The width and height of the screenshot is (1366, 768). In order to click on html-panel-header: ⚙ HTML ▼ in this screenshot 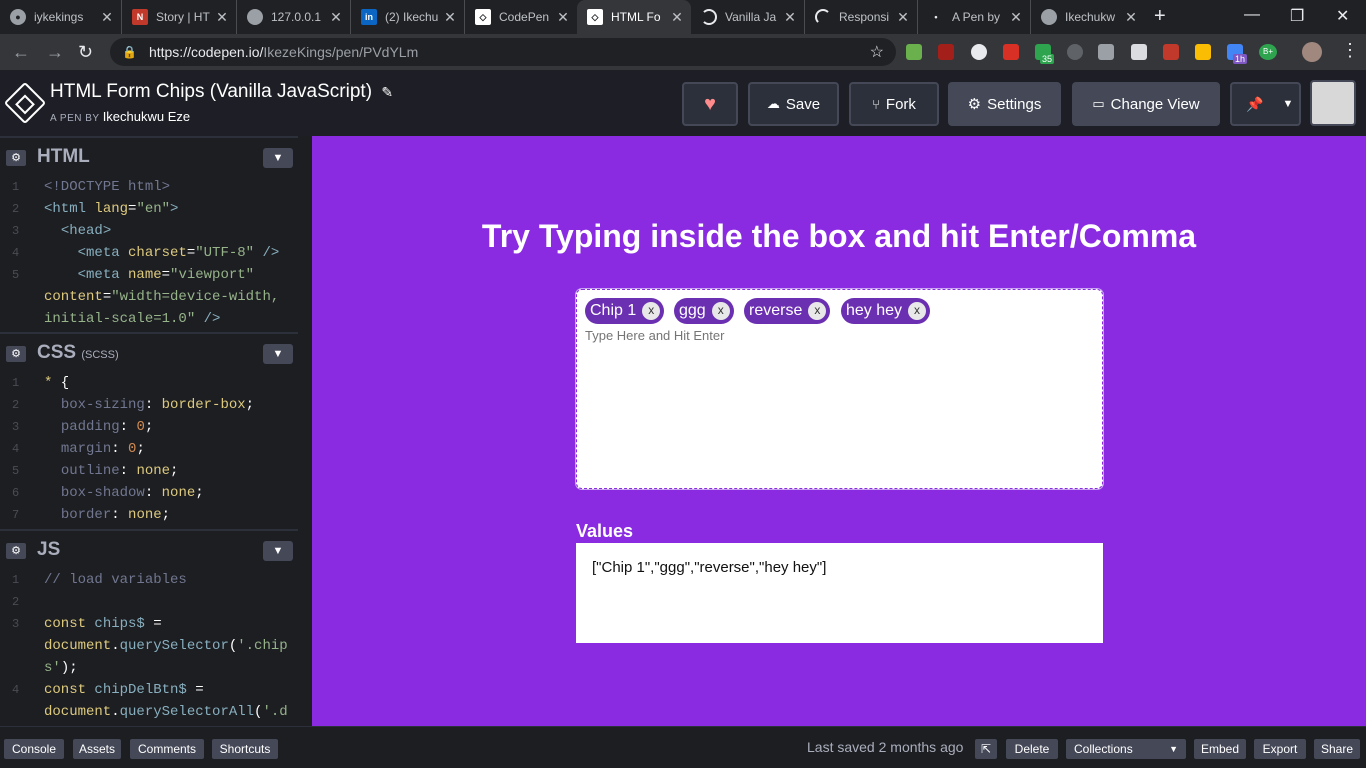, I will do `click(149, 156)`.